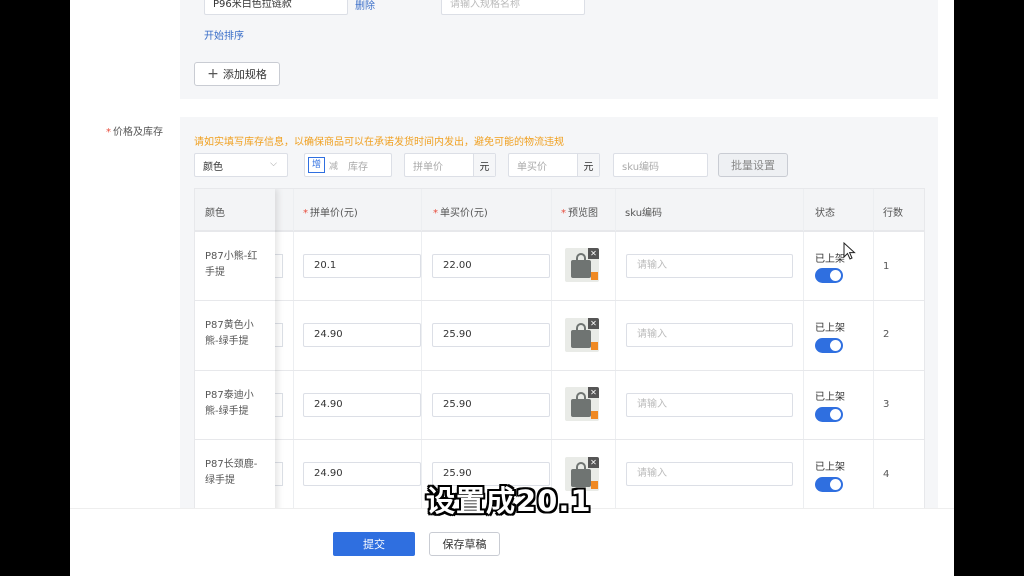 The image size is (1024, 576). What do you see at coordinates (317, 165) in the screenshot?
I see `stock-add-toggle: 增` at bounding box center [317, 165].